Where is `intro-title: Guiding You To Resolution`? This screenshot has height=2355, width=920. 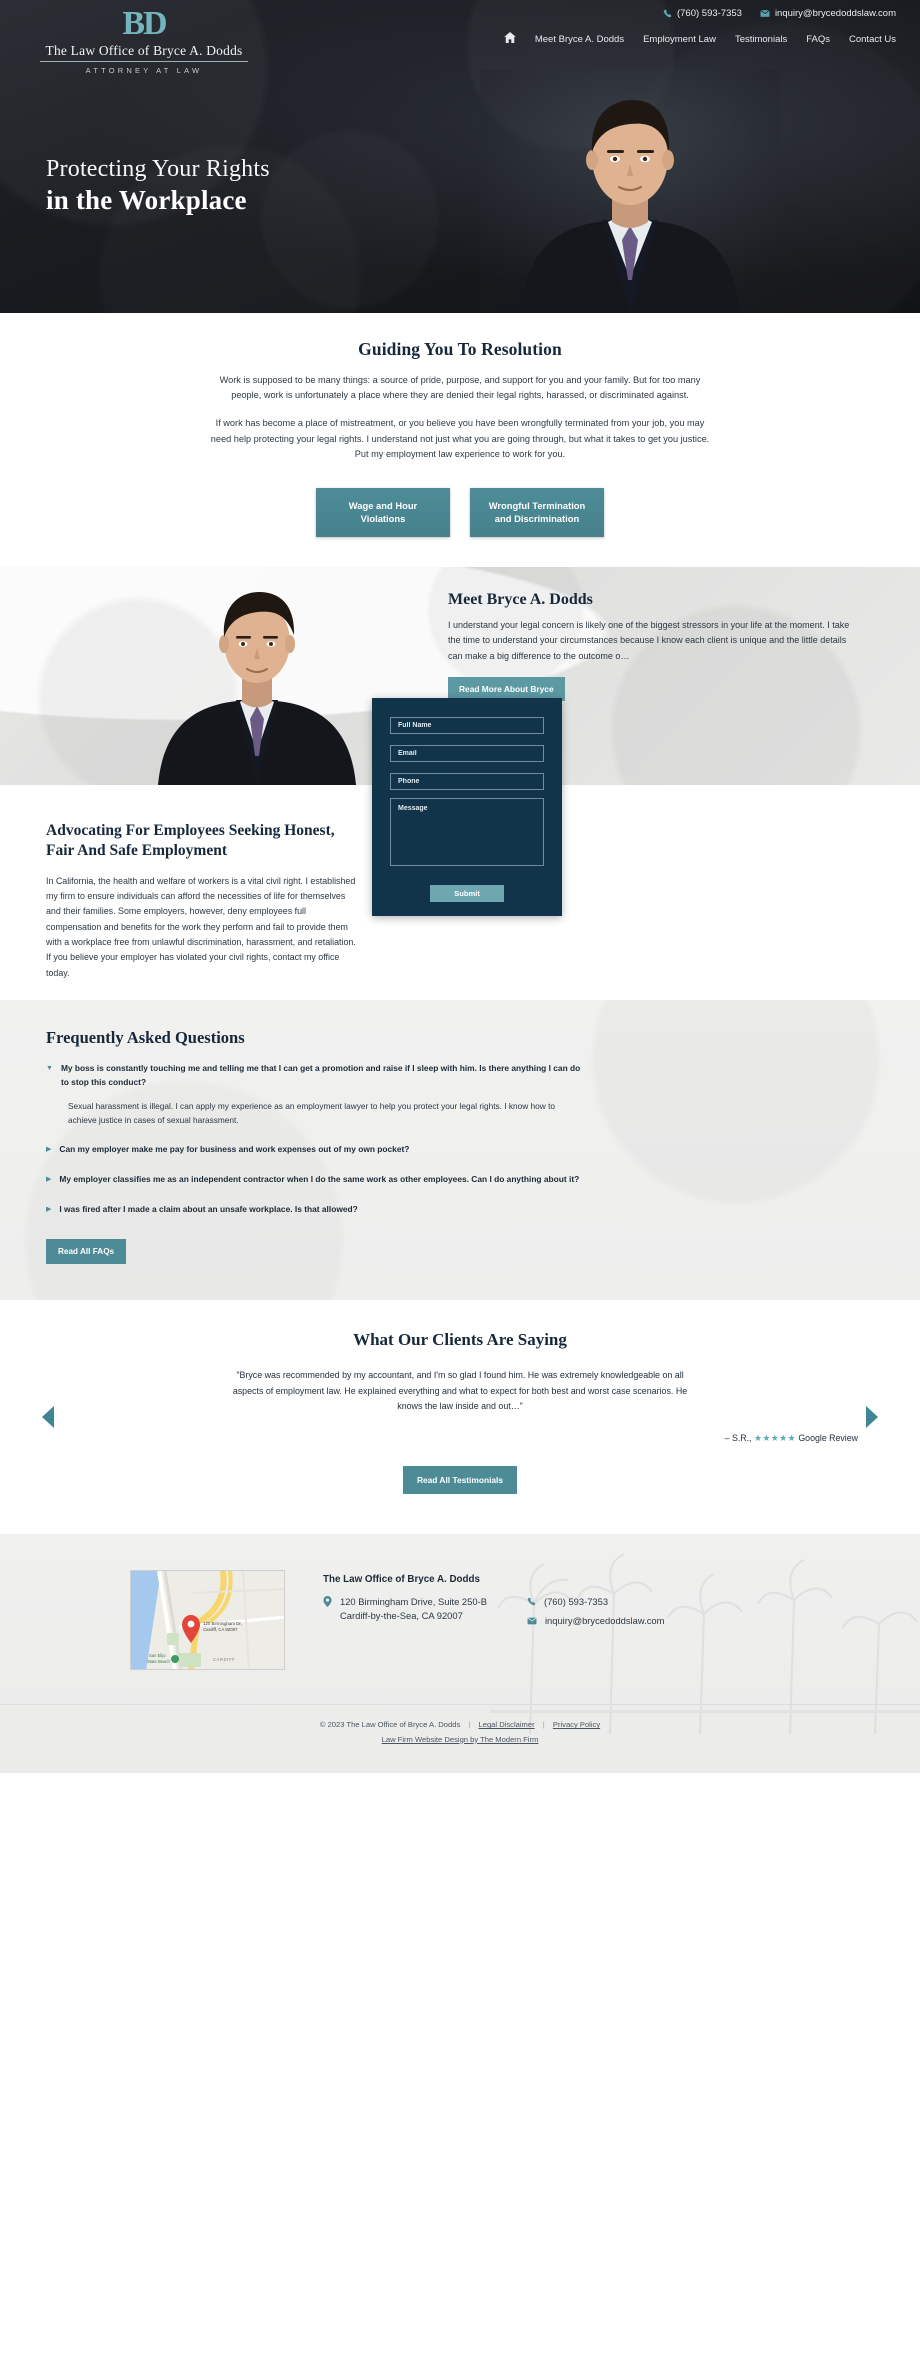 intro-title: Guiding You To Resolution is located at coordinates (460, 349).